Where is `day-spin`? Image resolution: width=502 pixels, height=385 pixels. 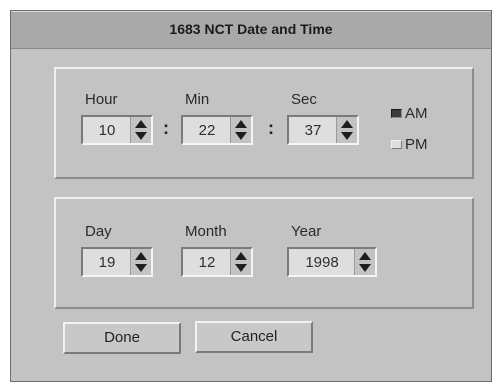 day-spin is located at coordinates (140, 262).